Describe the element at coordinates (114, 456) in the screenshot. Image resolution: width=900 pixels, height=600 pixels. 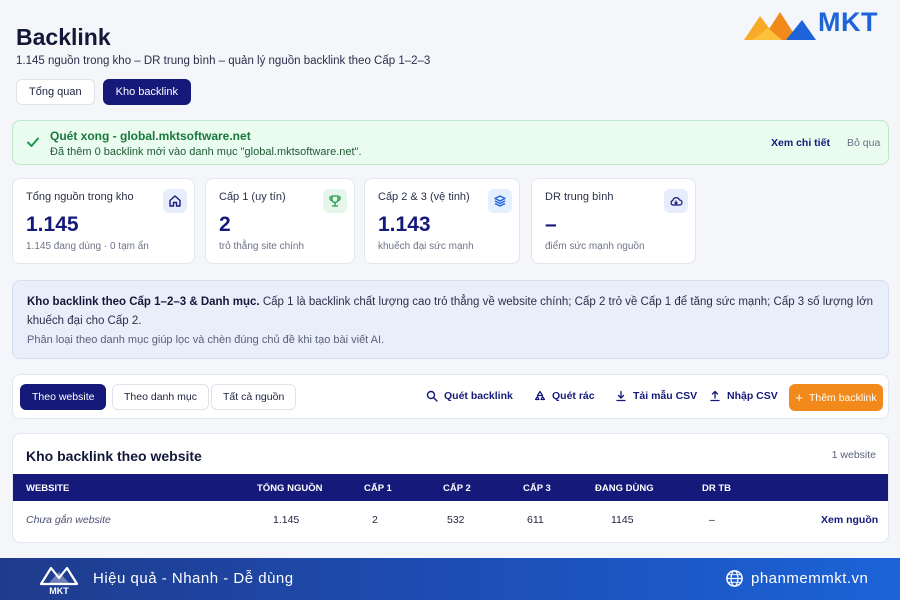
I see `table-title: Kho backlink theo website` at that location.